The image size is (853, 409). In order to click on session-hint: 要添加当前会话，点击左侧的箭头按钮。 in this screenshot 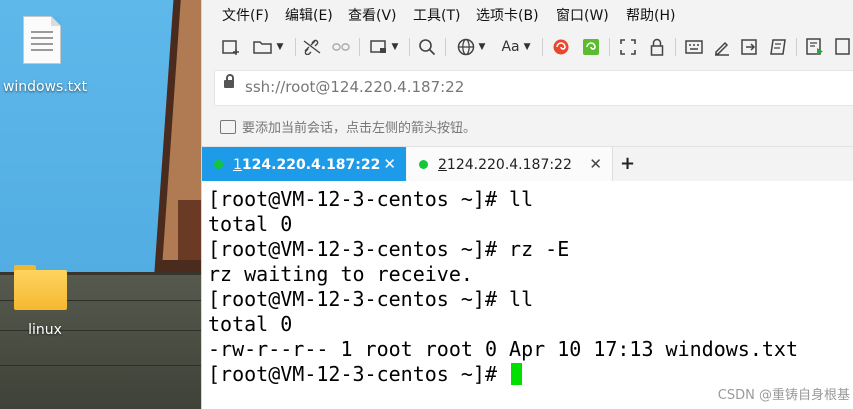, I will do `click(348, 126)`.